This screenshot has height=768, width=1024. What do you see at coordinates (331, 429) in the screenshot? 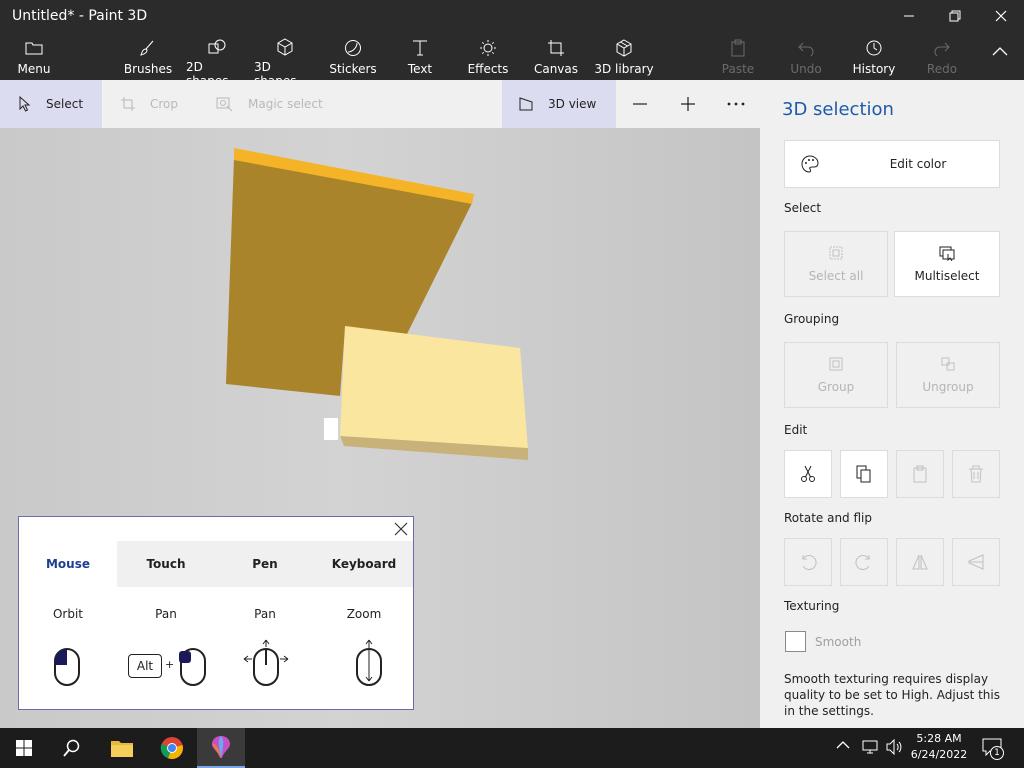
I see `small-white-object` at bounding box center [331, 429].